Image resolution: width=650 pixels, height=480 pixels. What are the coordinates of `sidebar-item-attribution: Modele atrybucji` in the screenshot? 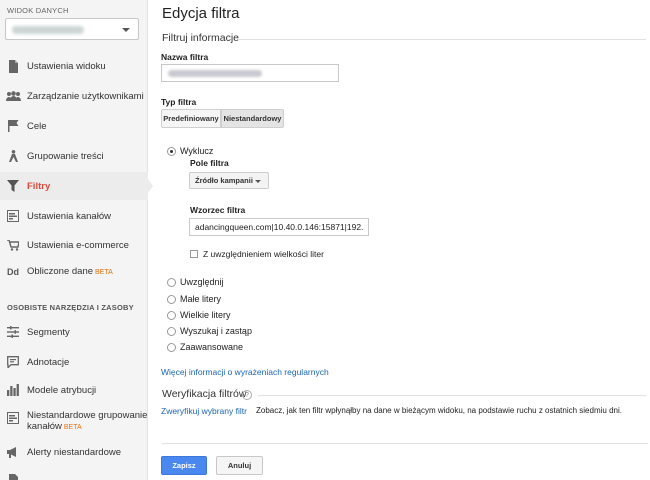 It's located at (74, 390).